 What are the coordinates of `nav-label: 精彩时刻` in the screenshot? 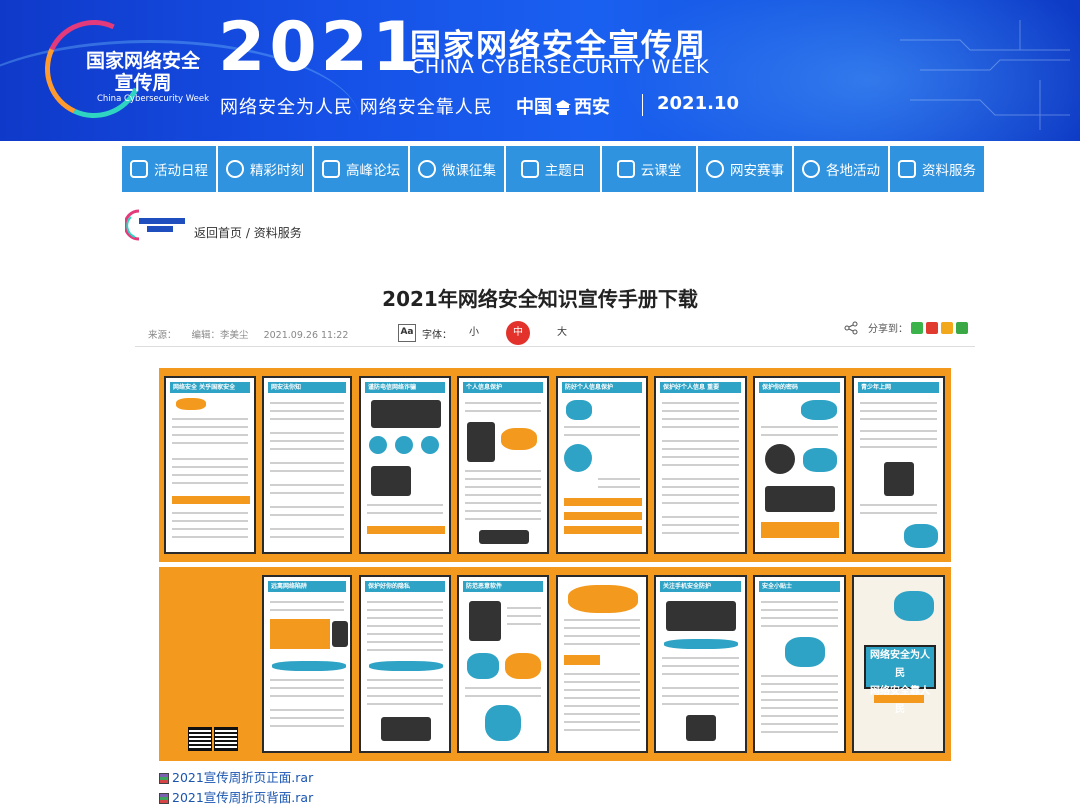 It's located at (277, 171).